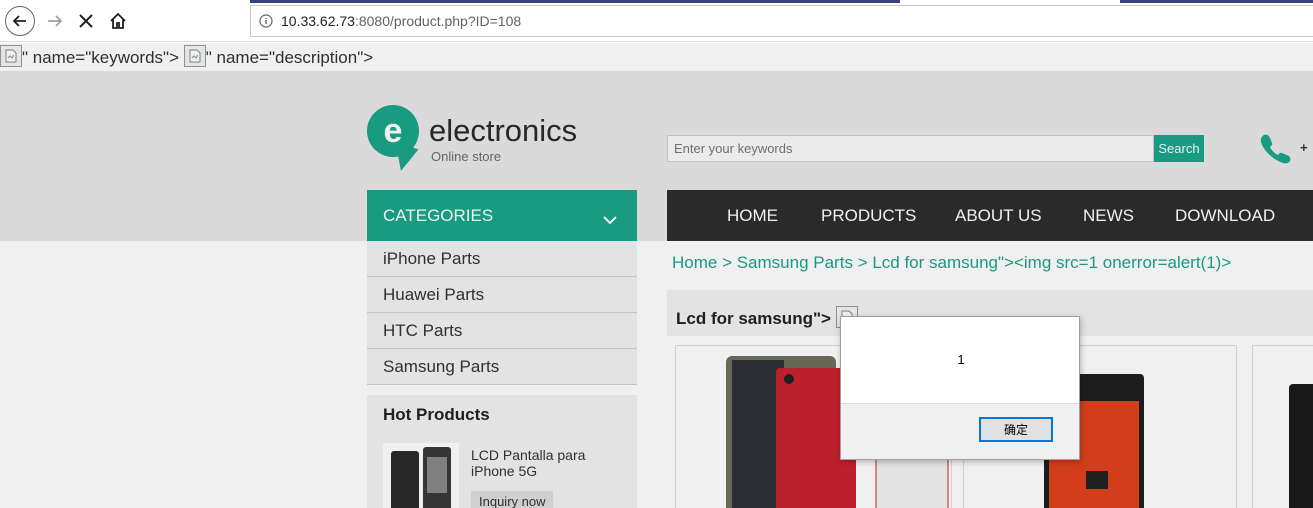 This screenshot has height=508, width=1313. I want to click on arrow-left-icon, so click(19, 21).